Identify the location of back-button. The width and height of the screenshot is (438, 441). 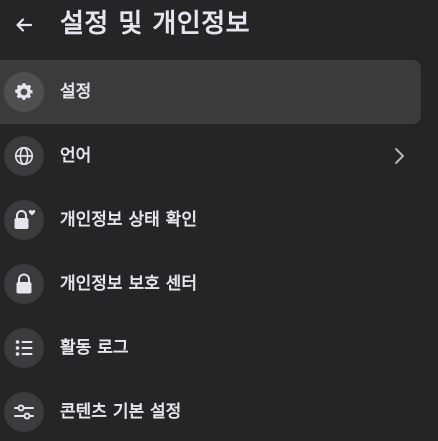
(24, 25).